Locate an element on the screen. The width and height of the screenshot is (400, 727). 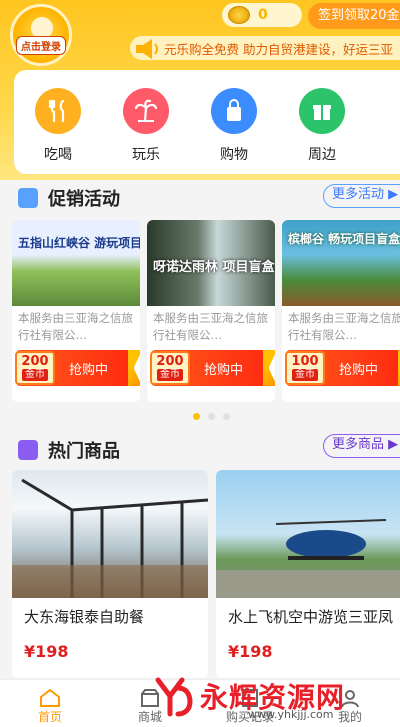
watermark-logo-icon is located at coordinates (174, 696).